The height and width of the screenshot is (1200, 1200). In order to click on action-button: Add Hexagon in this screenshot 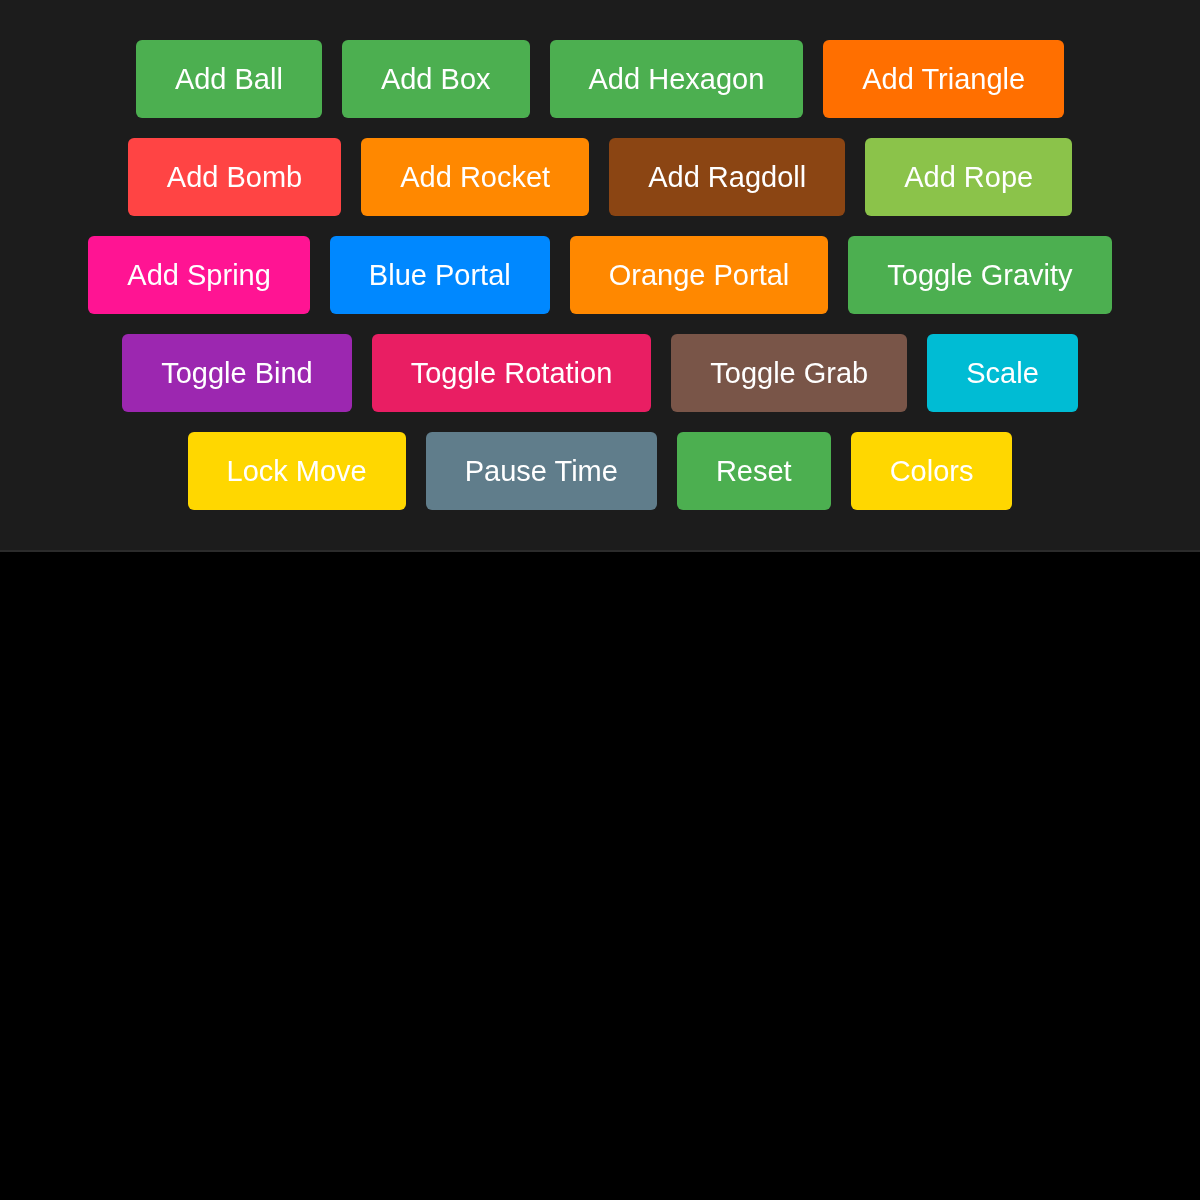, I will do `click(676, 79)`.